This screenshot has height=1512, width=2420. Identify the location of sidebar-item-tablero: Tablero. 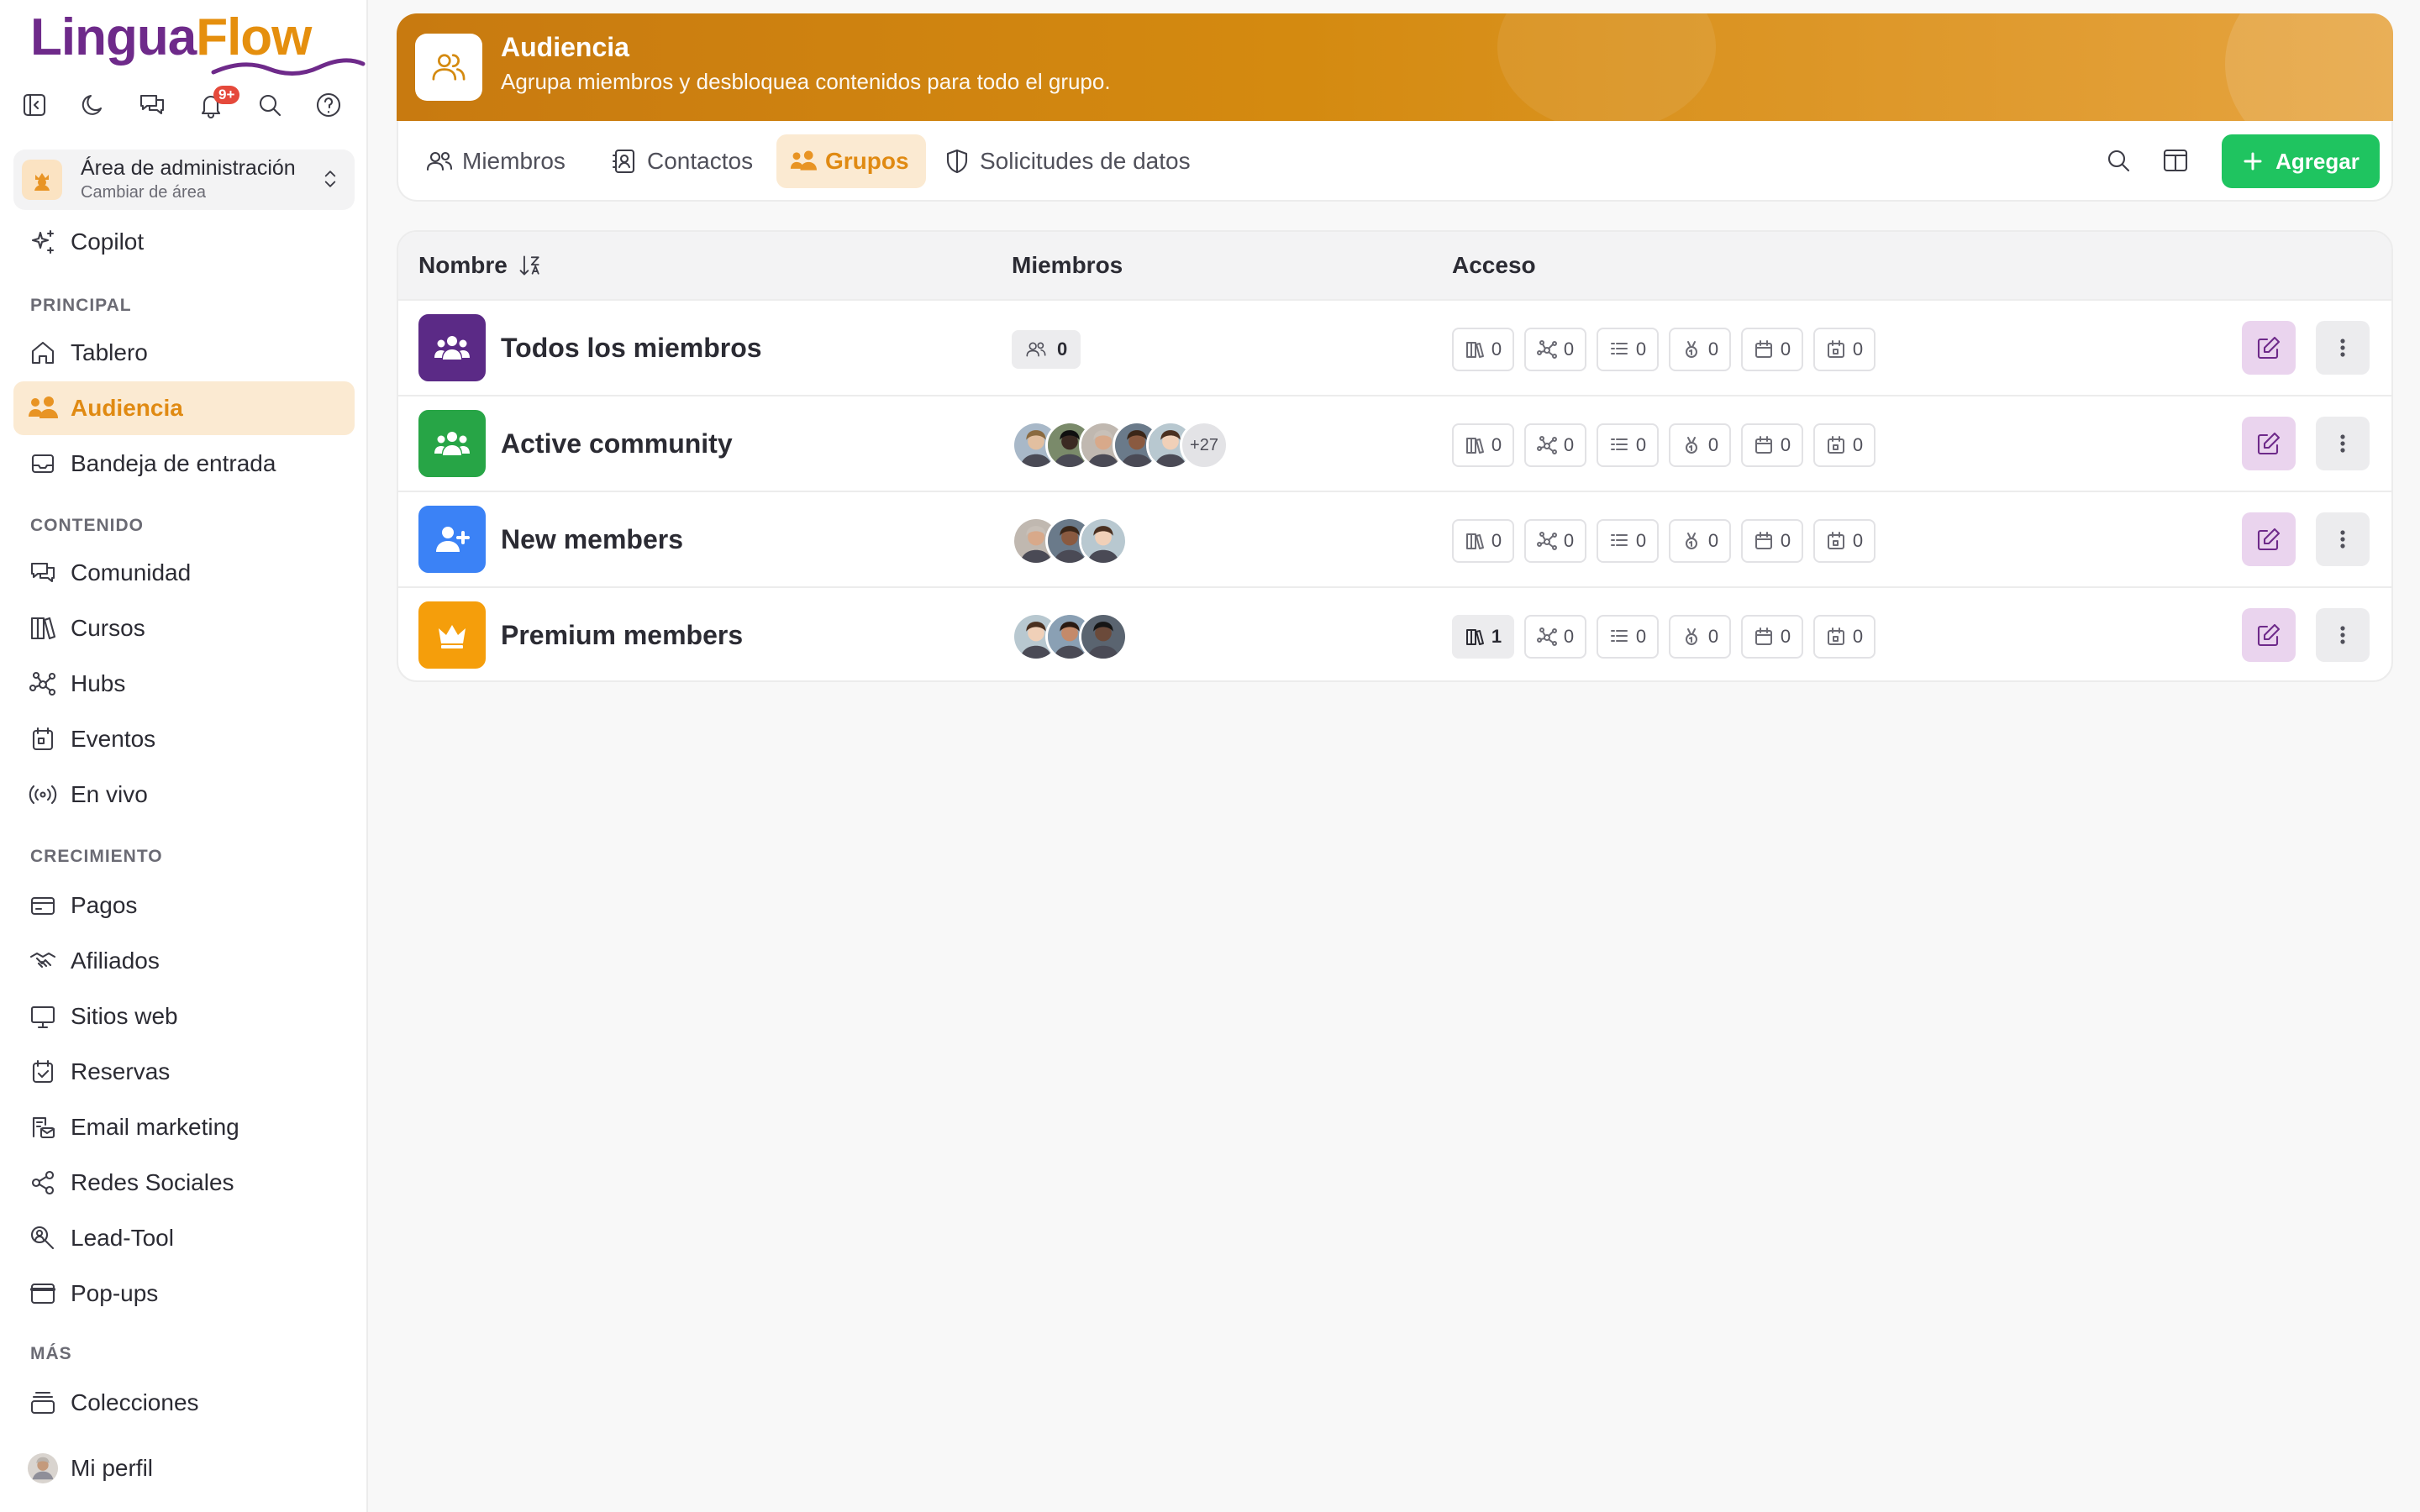
(184, 353).